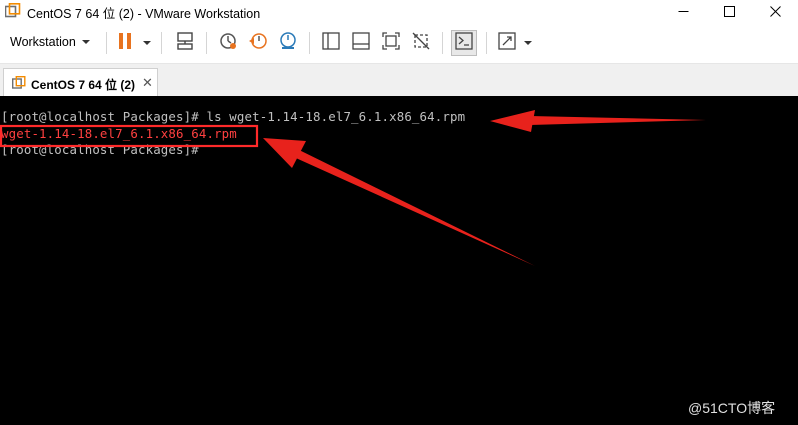 The height and width of the screenshot is (425, 798). I want to click on tab-centos-7: CentOS 7 64 位 (2) ✕, so click(80, 82).